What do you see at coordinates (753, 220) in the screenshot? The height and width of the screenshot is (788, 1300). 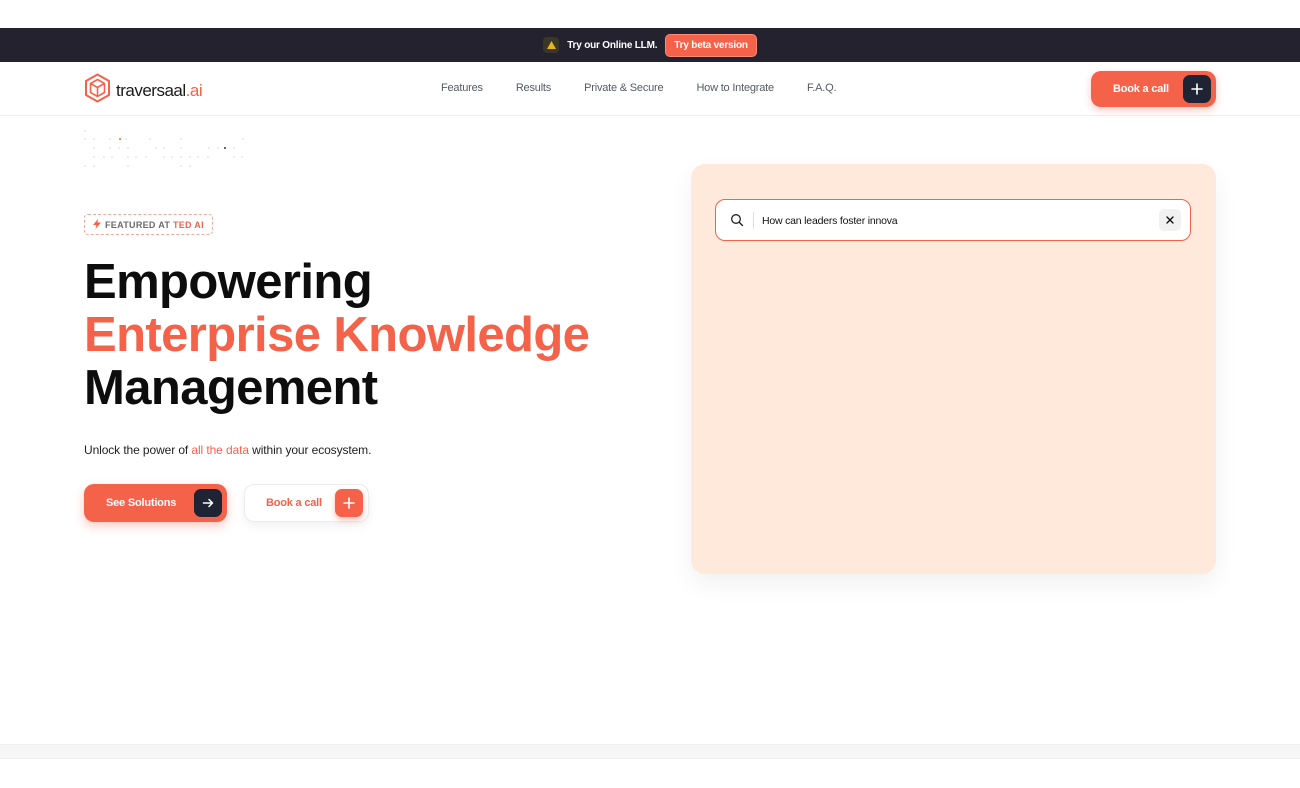 I see `search-divider` at bounding box center [753, 220].